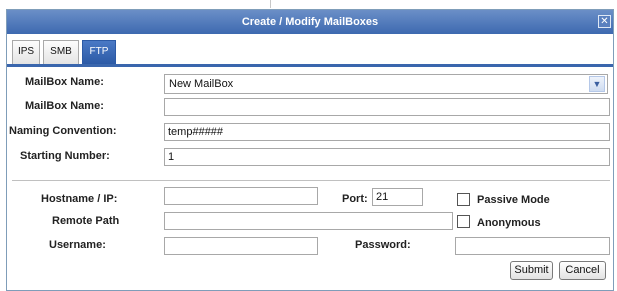  Describe the element at coordinates (308, 4) in the screenshot. I see `top-strip` at that location.